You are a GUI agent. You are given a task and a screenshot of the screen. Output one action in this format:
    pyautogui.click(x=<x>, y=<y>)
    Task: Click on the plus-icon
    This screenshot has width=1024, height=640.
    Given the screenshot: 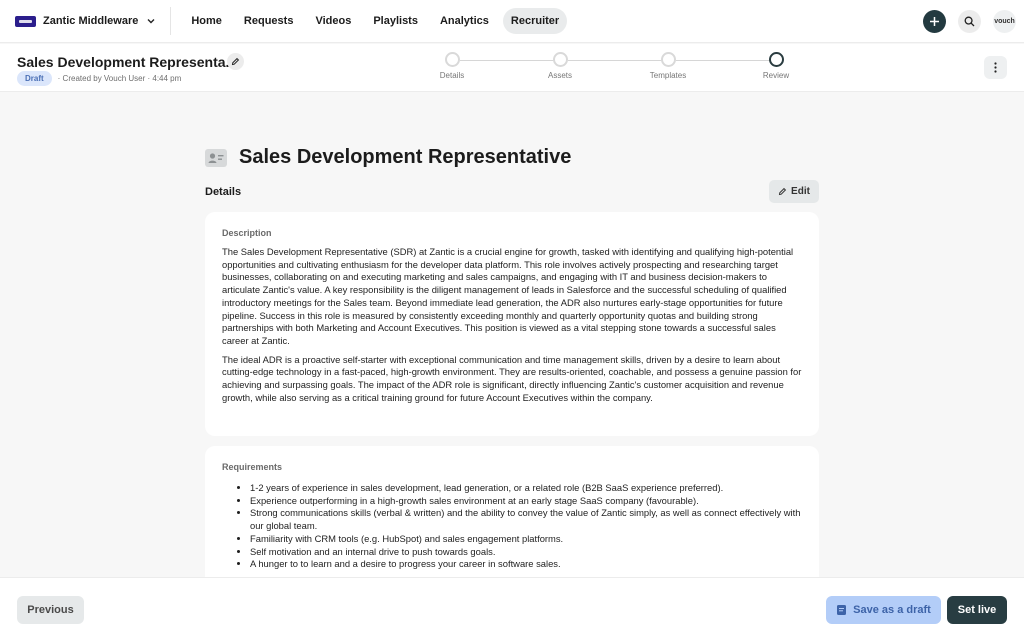 What is the action you would take?
    pyautogui.click(x=934, y=21)
    